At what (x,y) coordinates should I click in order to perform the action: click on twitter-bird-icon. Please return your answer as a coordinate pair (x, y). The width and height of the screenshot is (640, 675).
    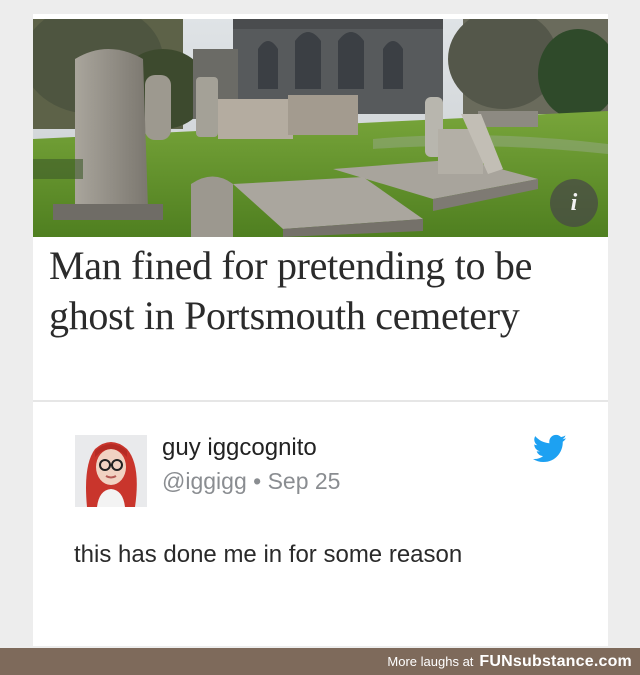
    Looking at the image, I should click on (550, 449).